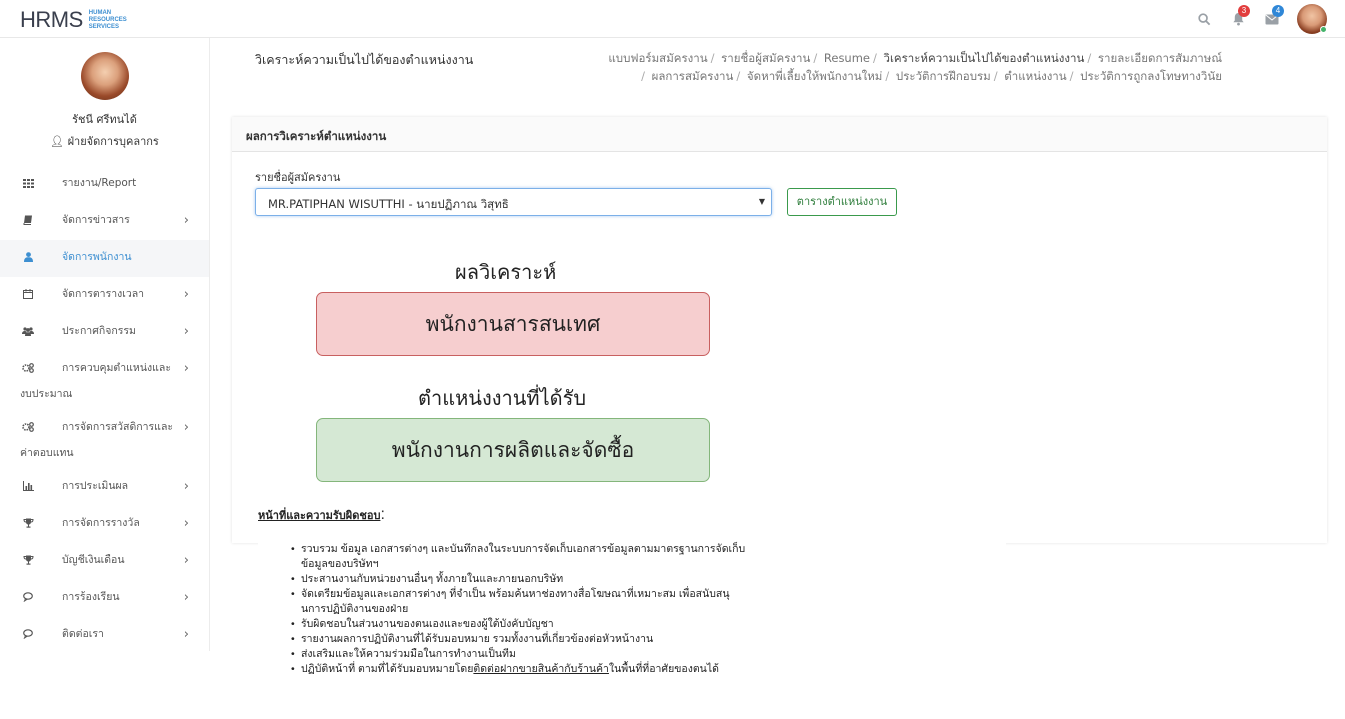 The height and width of the screenshot is (719, 1345). Describe the element at coordinates (321, 514) in the screenshot. I see `duties-title: หน้าที่และความรับผิดชอบ:` at that location.